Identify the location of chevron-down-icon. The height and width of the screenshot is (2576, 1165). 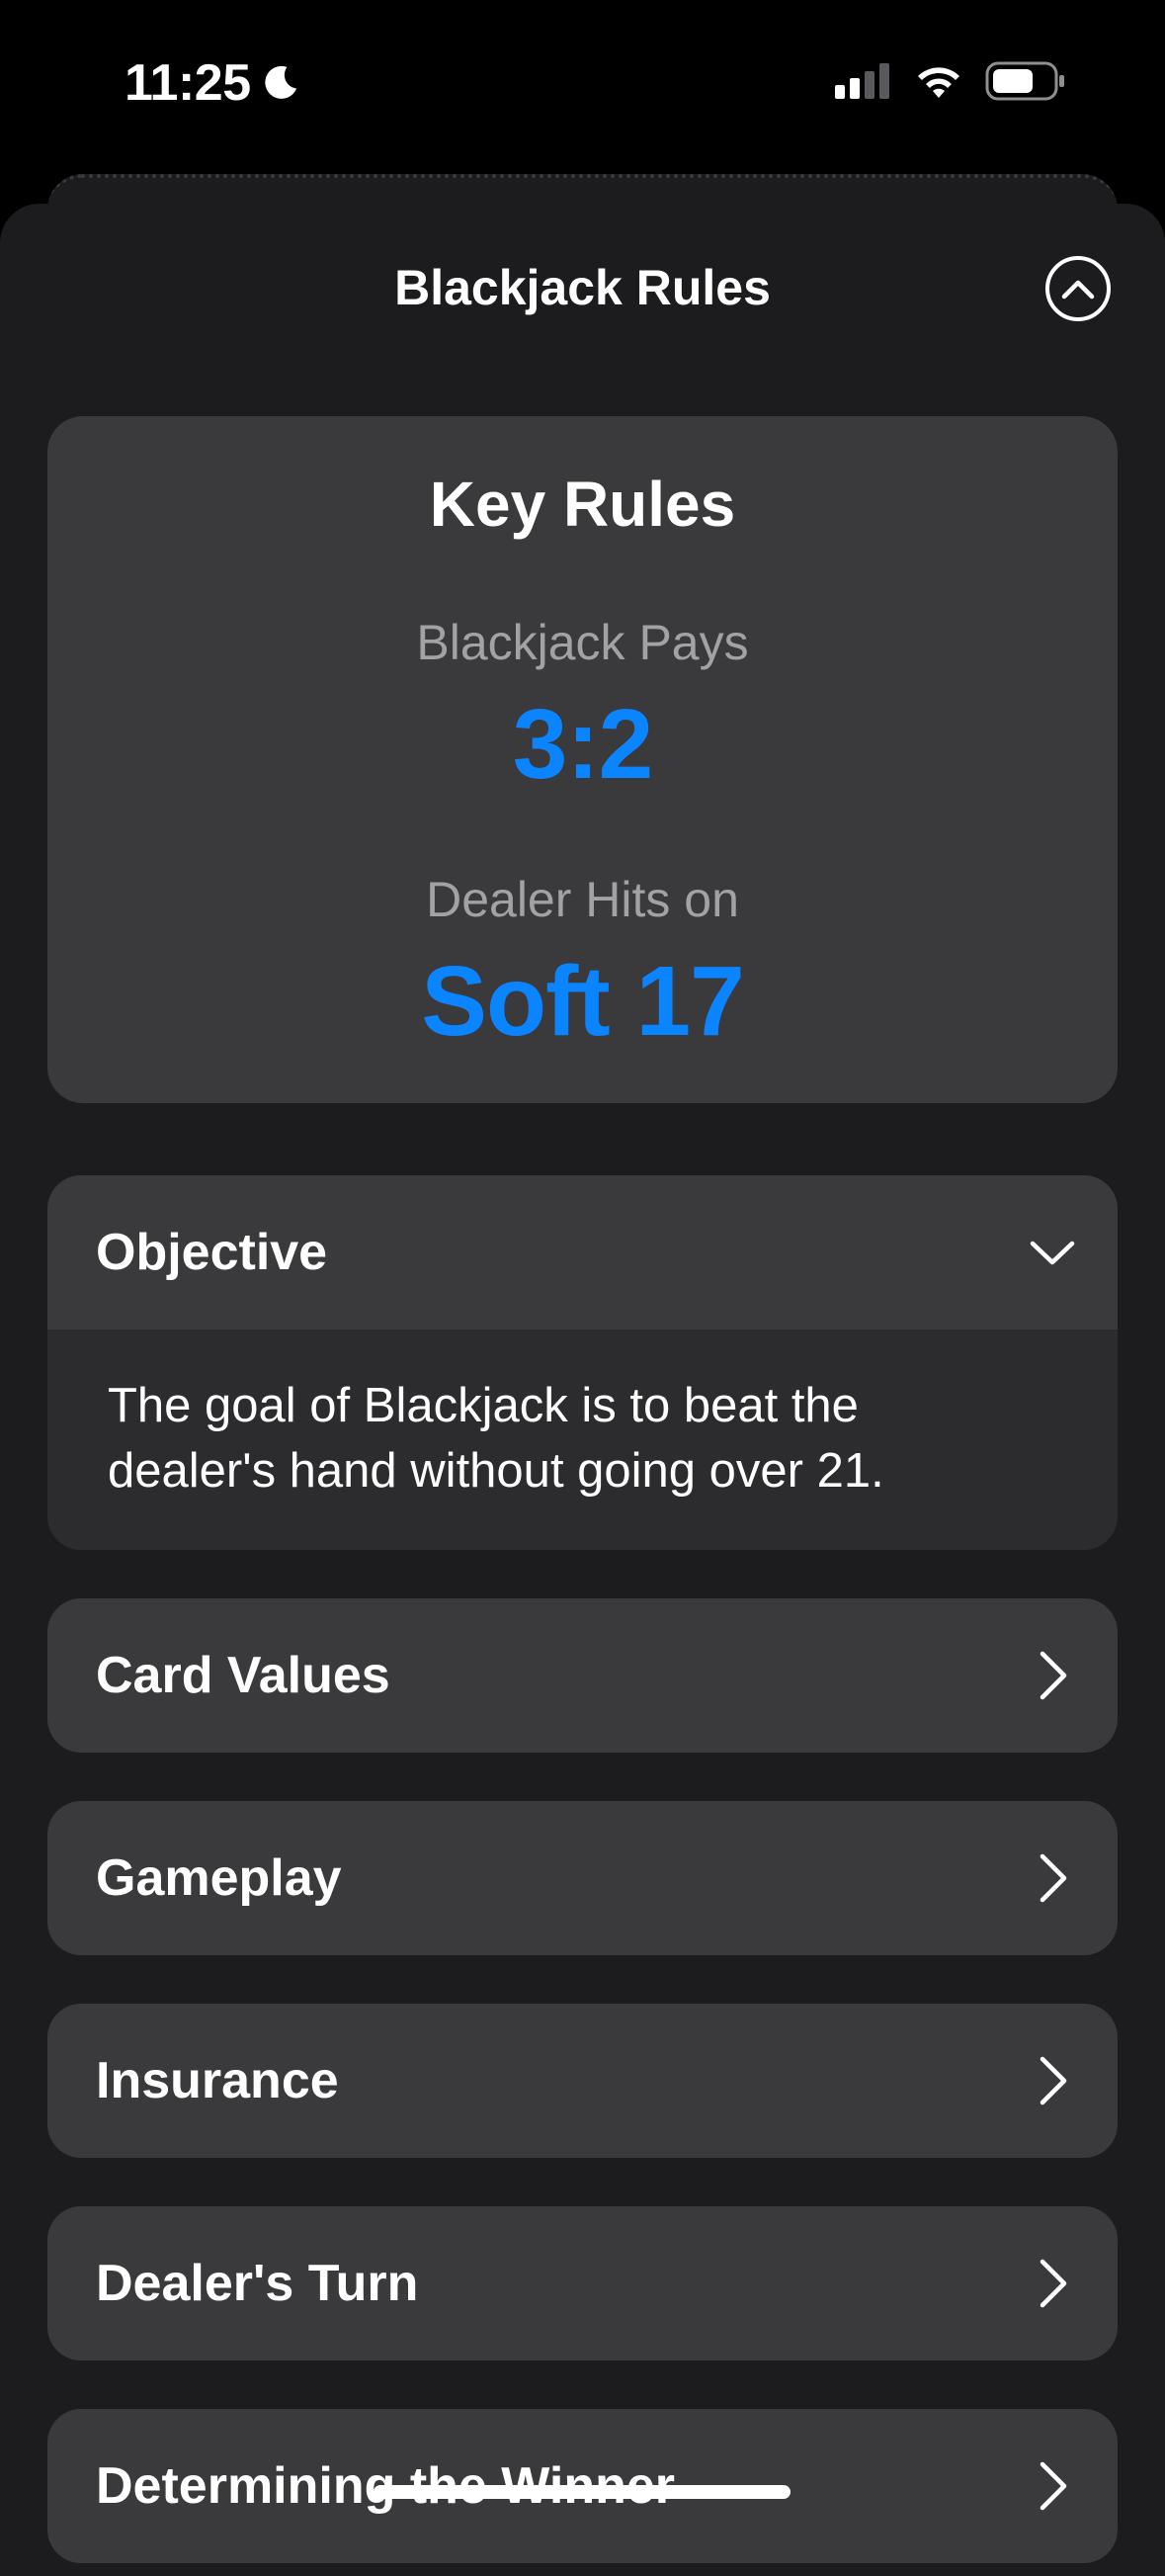
(1052, 1253).